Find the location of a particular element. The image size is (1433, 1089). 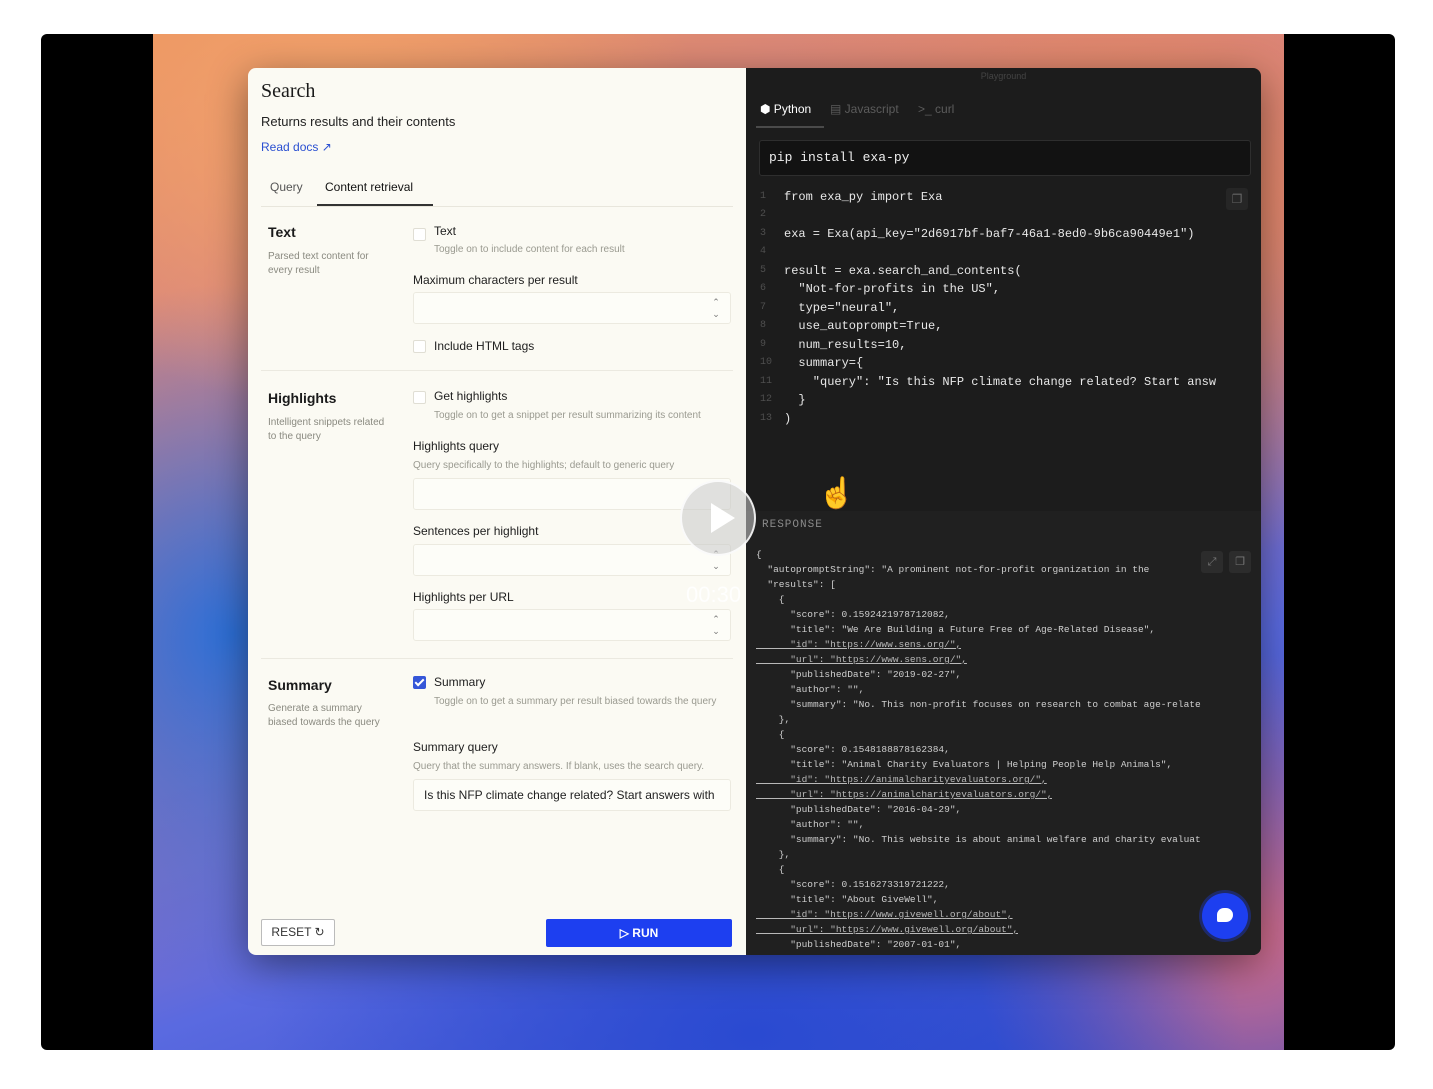

expand-icon: ⤢ is located at coordinates (1212, 562).